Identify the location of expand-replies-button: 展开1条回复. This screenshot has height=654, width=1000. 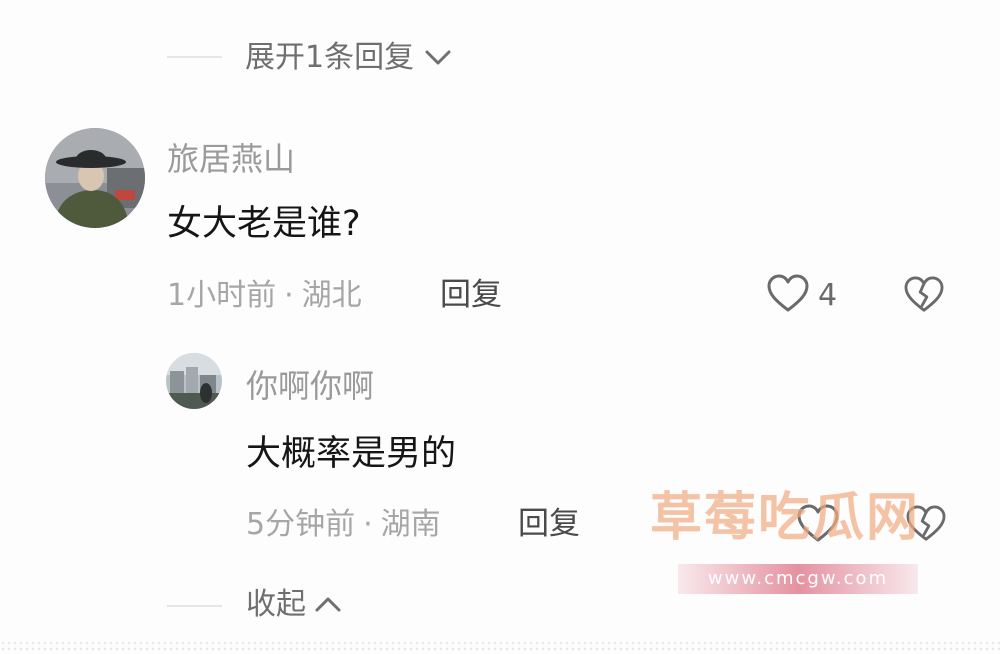
(348, 58).